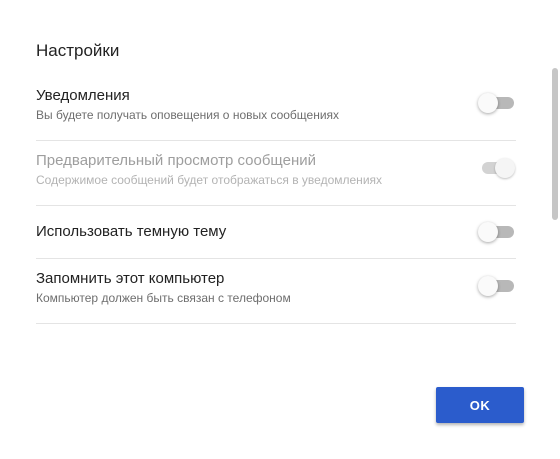 The height and width of the screenshot is (459, 560). What do you see at coordinates (276, 232) in the screenshot?
I see `setting-row-dark-theme: Использовать темную тему` at bounding box center [276, 232].